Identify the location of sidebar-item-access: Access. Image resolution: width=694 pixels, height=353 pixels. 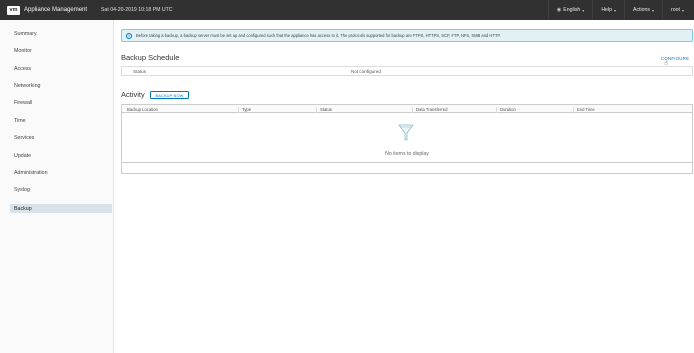
(61, 68).